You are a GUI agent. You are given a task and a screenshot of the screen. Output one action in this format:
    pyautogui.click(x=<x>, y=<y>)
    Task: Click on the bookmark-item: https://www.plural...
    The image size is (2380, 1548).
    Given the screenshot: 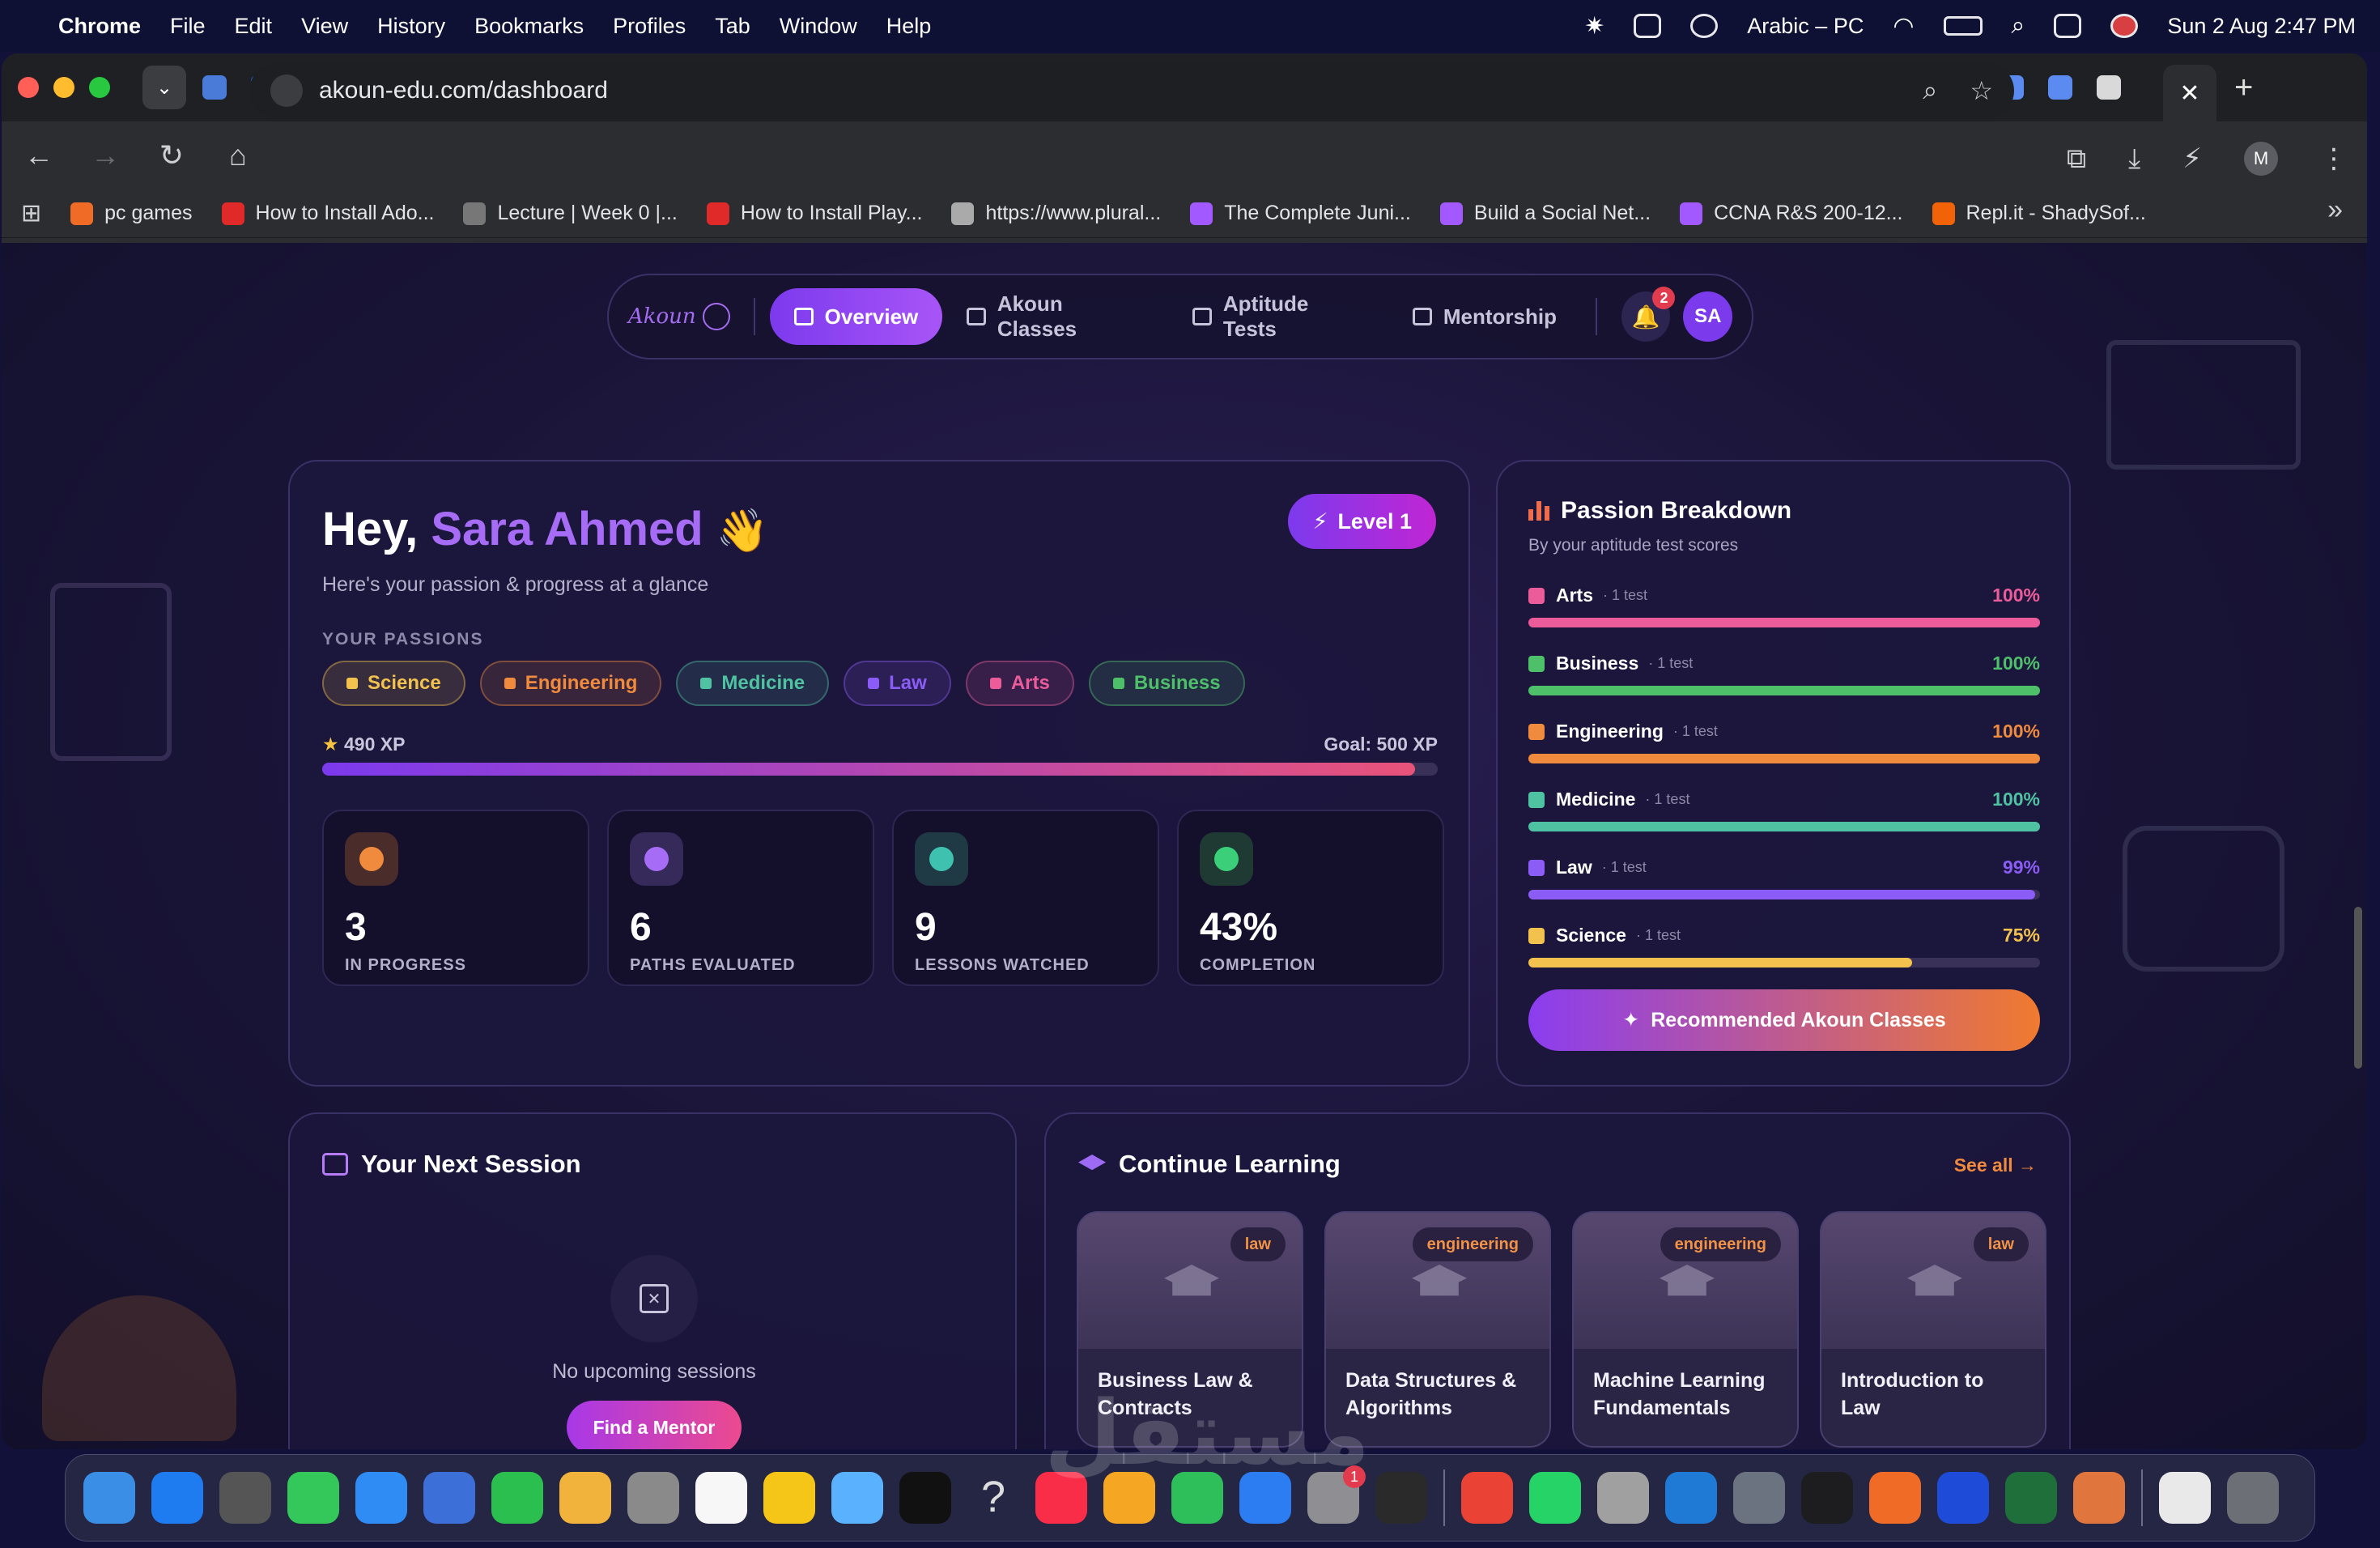 What is the action you would take?
    pyautogui.click(x=1056, y=214)
    